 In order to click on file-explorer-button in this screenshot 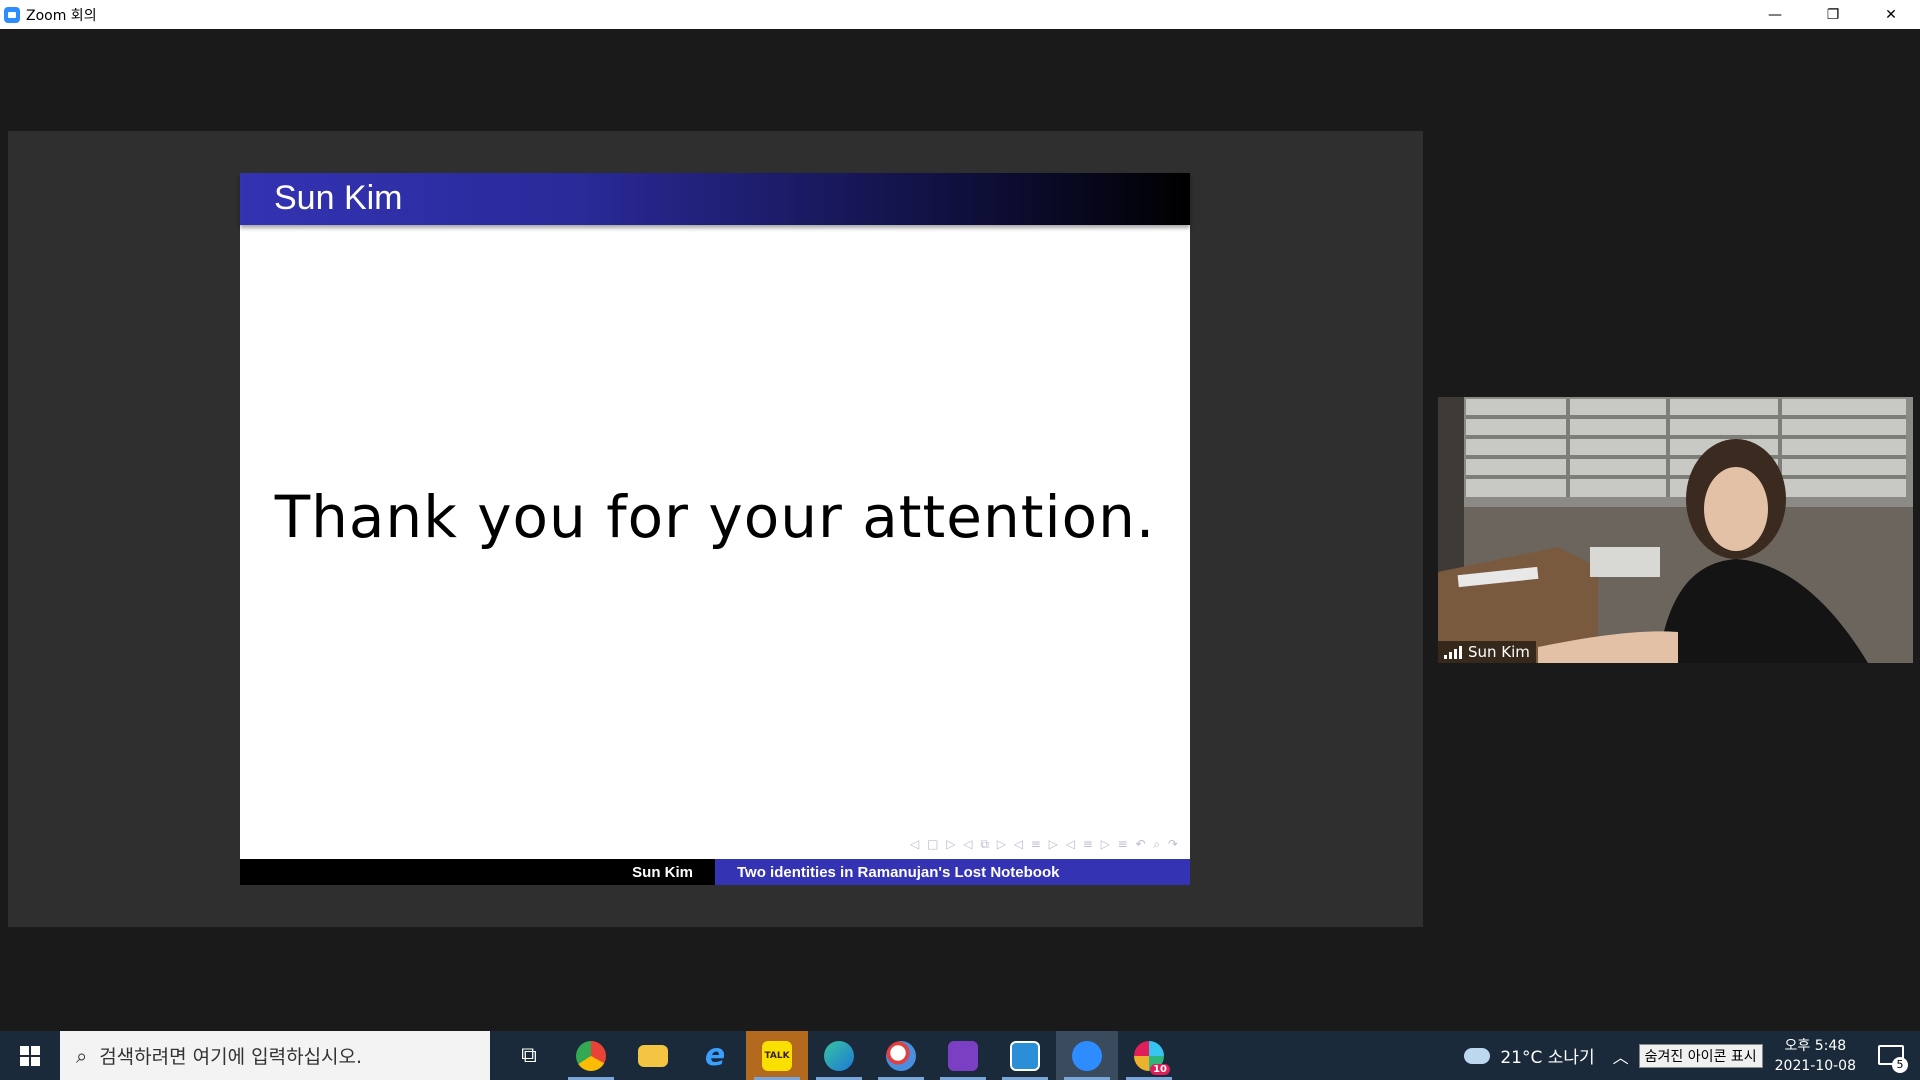, I will do `click(653, 1055)`.